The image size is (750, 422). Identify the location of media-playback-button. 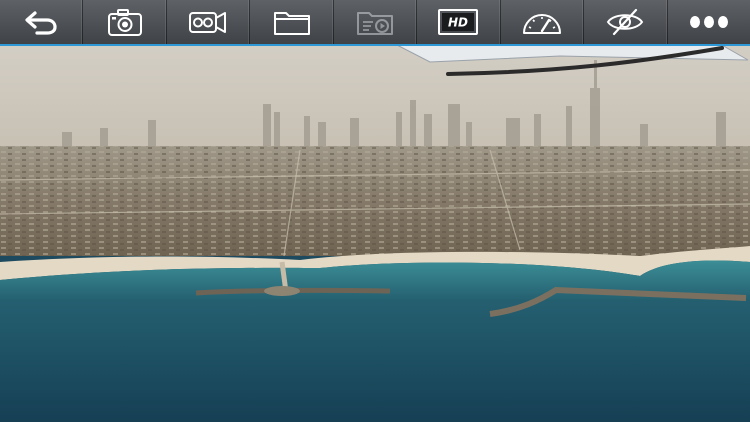
(376, 22).